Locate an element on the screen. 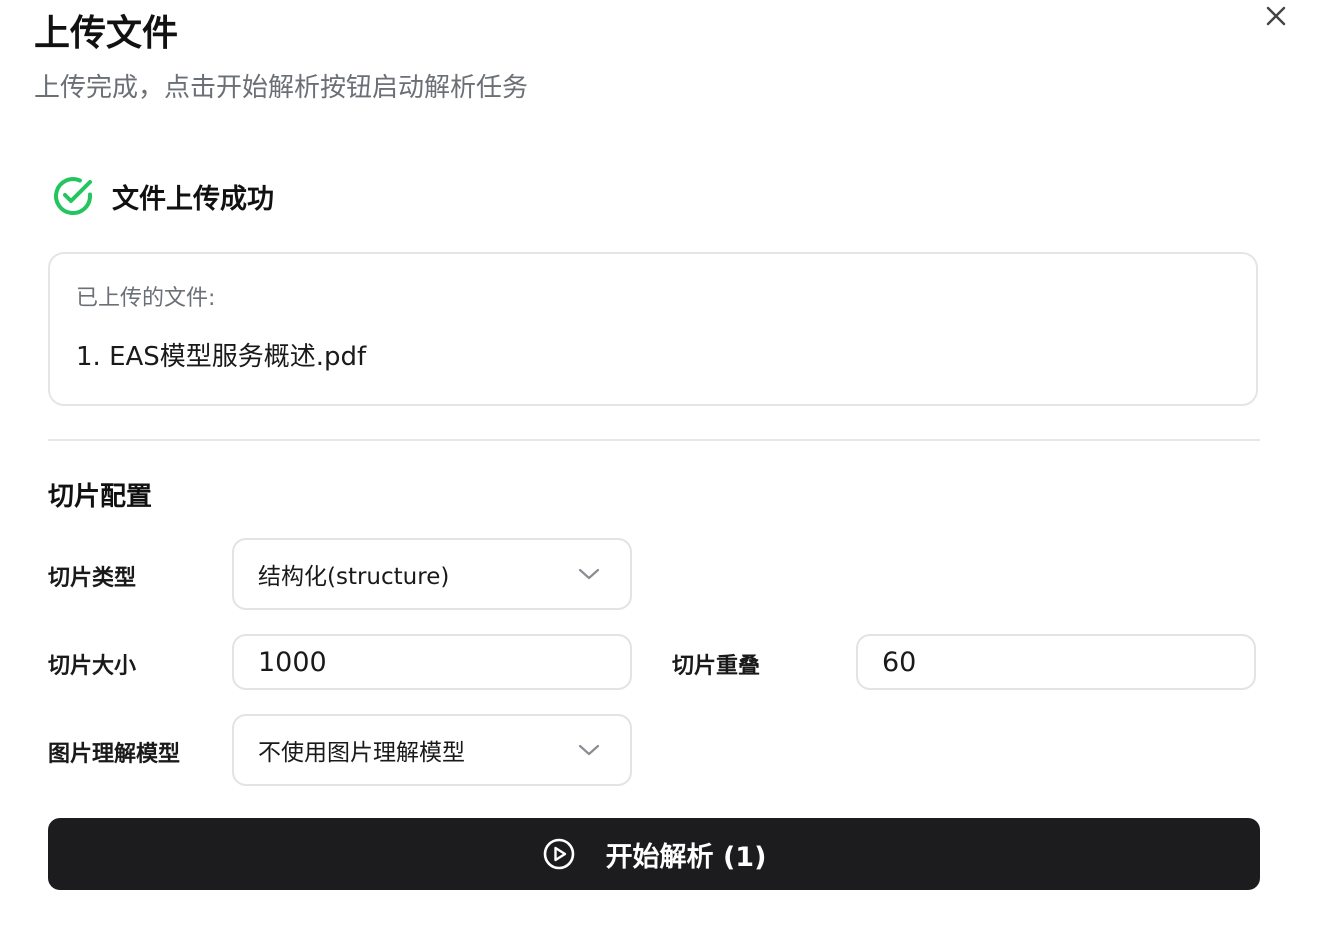 This screenshot has height=928, width=1318. upload-success-row: 文件上传成功 is located at coordinates (162, 196).